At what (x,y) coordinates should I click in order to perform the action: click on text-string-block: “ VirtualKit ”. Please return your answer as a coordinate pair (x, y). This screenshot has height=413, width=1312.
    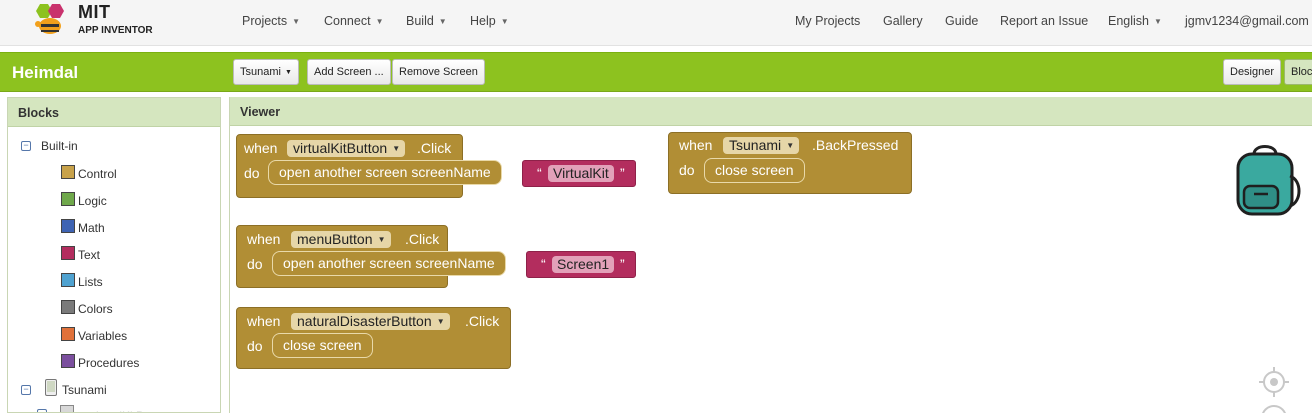
    Looking at the image, I should click on (579, 173).